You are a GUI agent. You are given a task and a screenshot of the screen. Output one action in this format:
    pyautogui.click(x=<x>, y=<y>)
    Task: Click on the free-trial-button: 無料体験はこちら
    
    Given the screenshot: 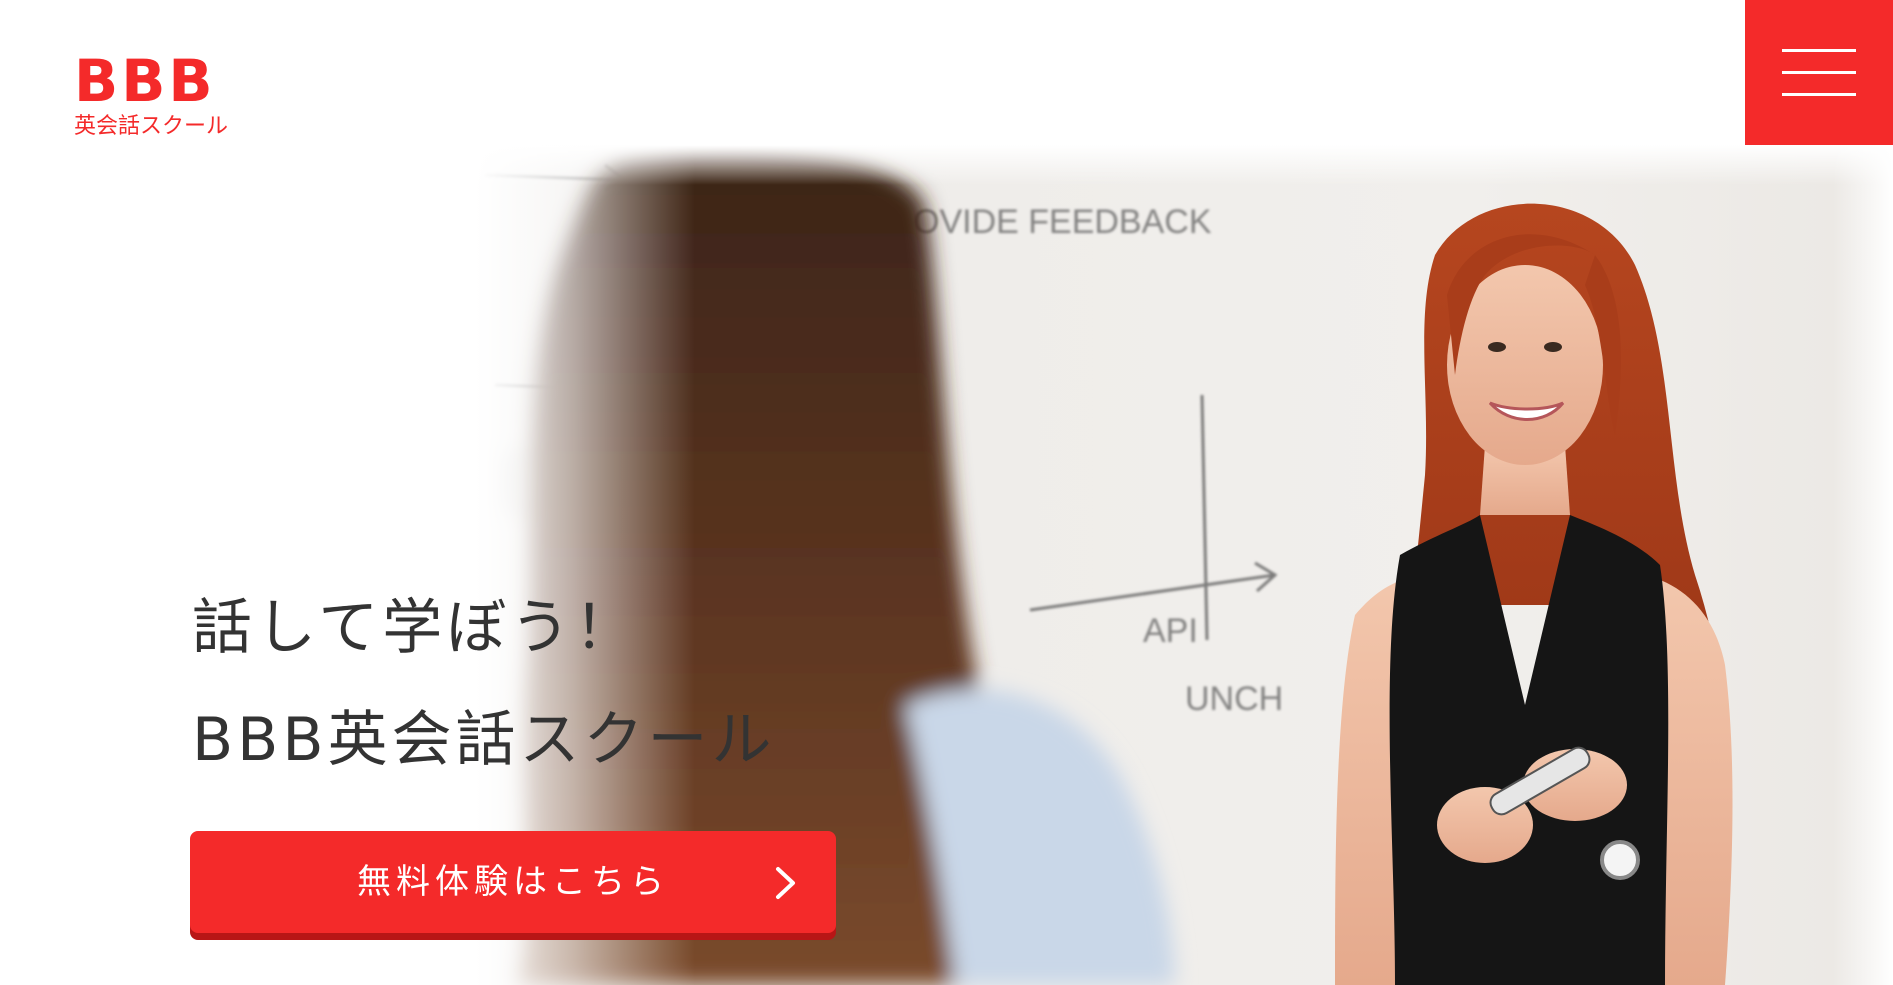 What is the action you would take?
    pyautogui.click(x=513, y=882)
    